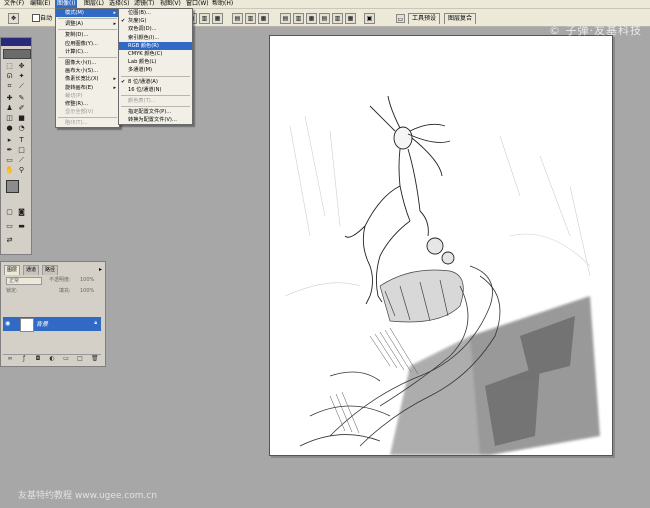  What do you see at coordinates (9, 86) in the screenshot?
I see `crop-tool-icon: ⌗` at bounding box center [9, 86].